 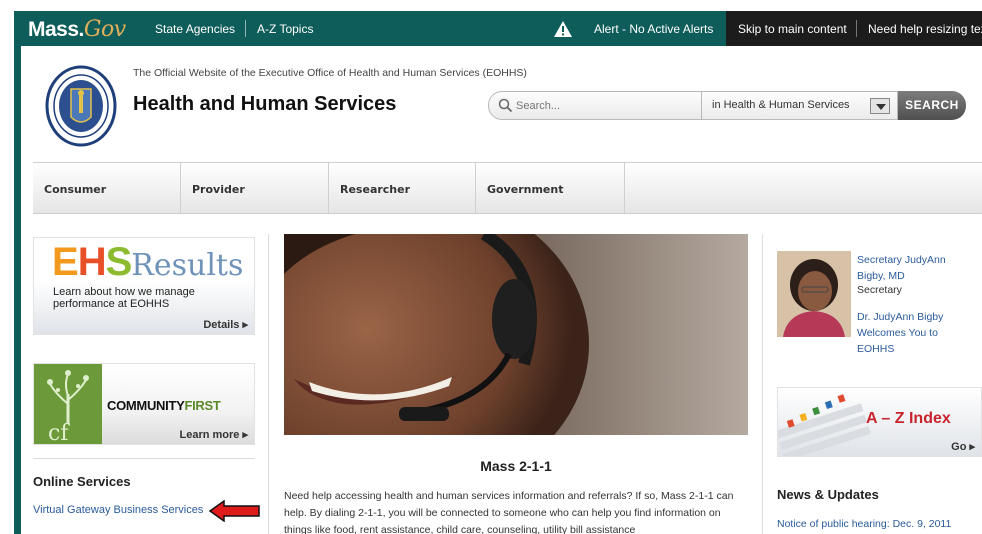 I want to click on alert-warning-icon, so click(x=563, y=29).